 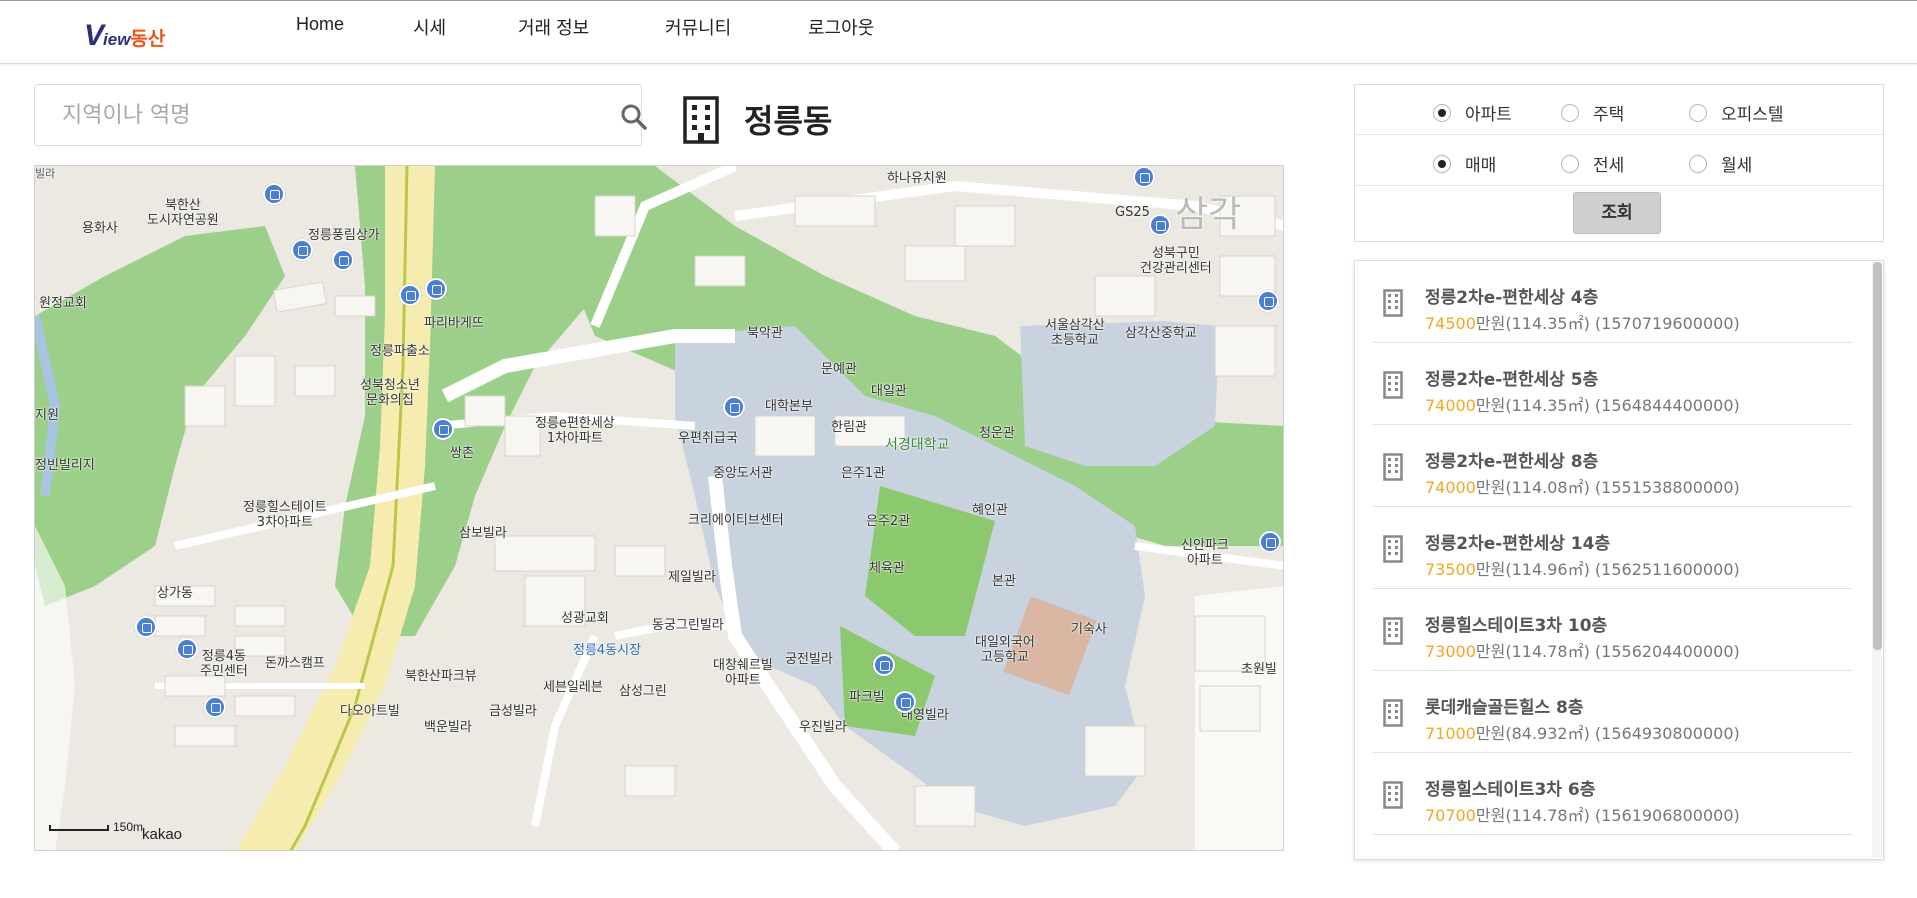 I want to click on radio-monthly-rent: 월세, so click(x=1720, y=163).